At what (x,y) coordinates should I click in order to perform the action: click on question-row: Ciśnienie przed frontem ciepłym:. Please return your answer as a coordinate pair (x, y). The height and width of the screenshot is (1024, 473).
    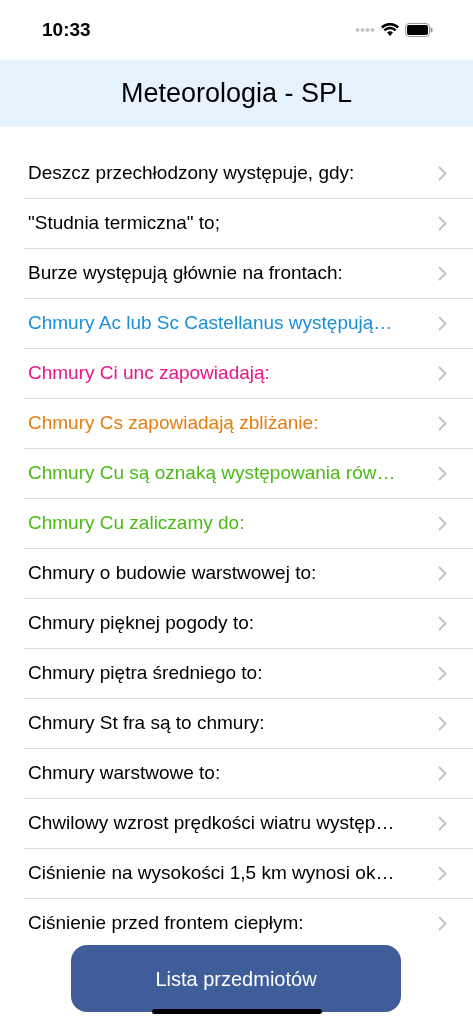
    Looking at the image, I should click on (233, 923).